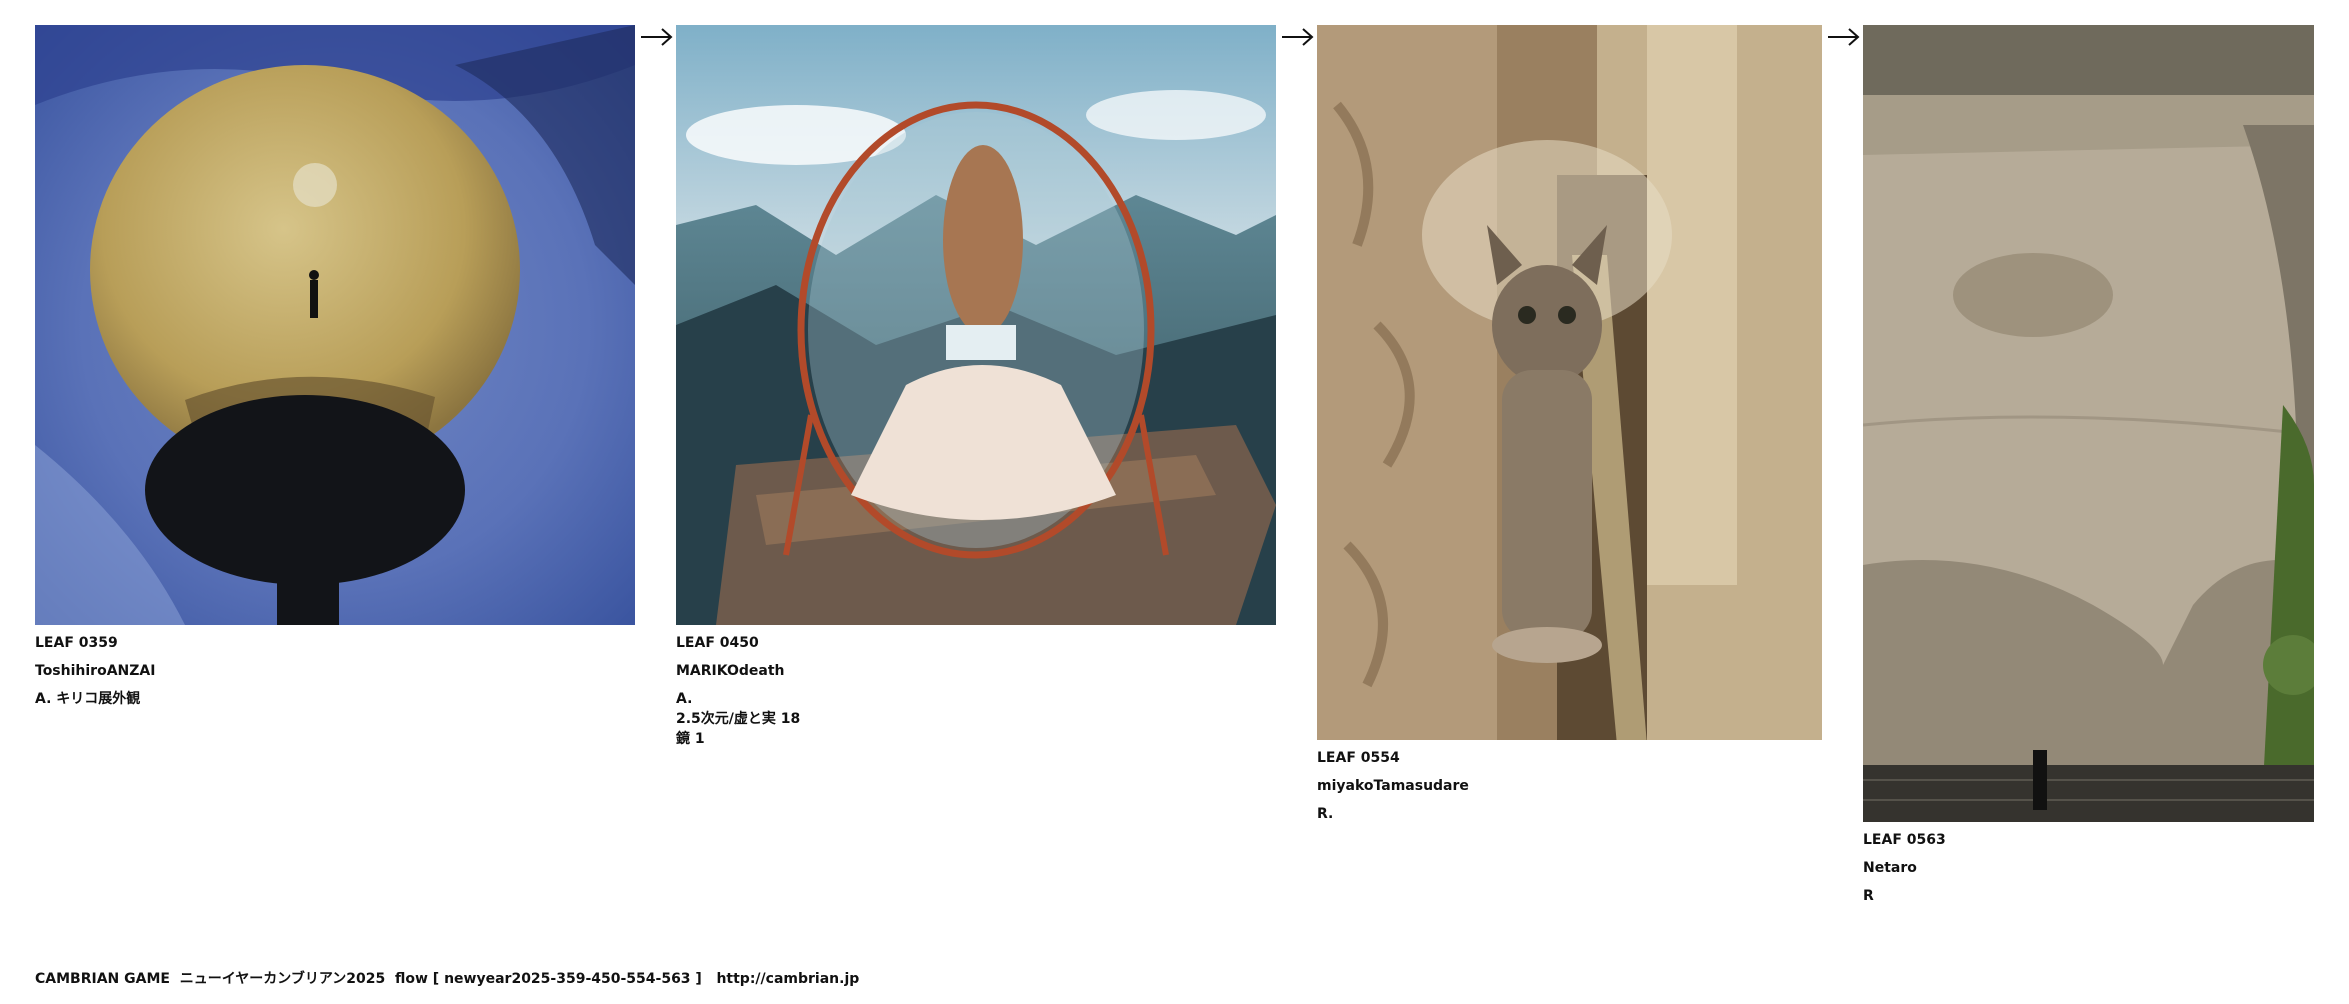 The width and height of the screenshot is (2349, 1004). I want to click on leaf-id: LEAF 0554, so click(1358, 758).